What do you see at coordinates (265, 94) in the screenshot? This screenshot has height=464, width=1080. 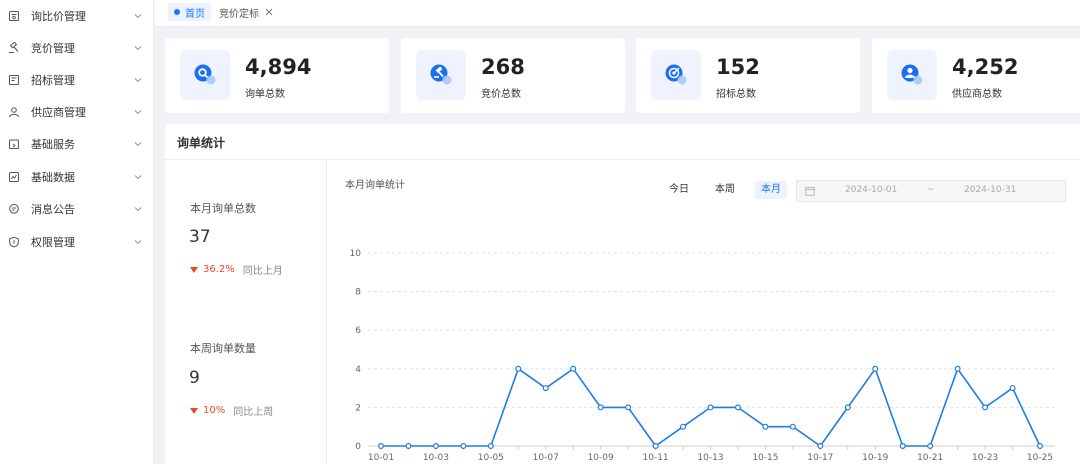 I see `stat-label: 询单总数` at bounding box center [265, 94].